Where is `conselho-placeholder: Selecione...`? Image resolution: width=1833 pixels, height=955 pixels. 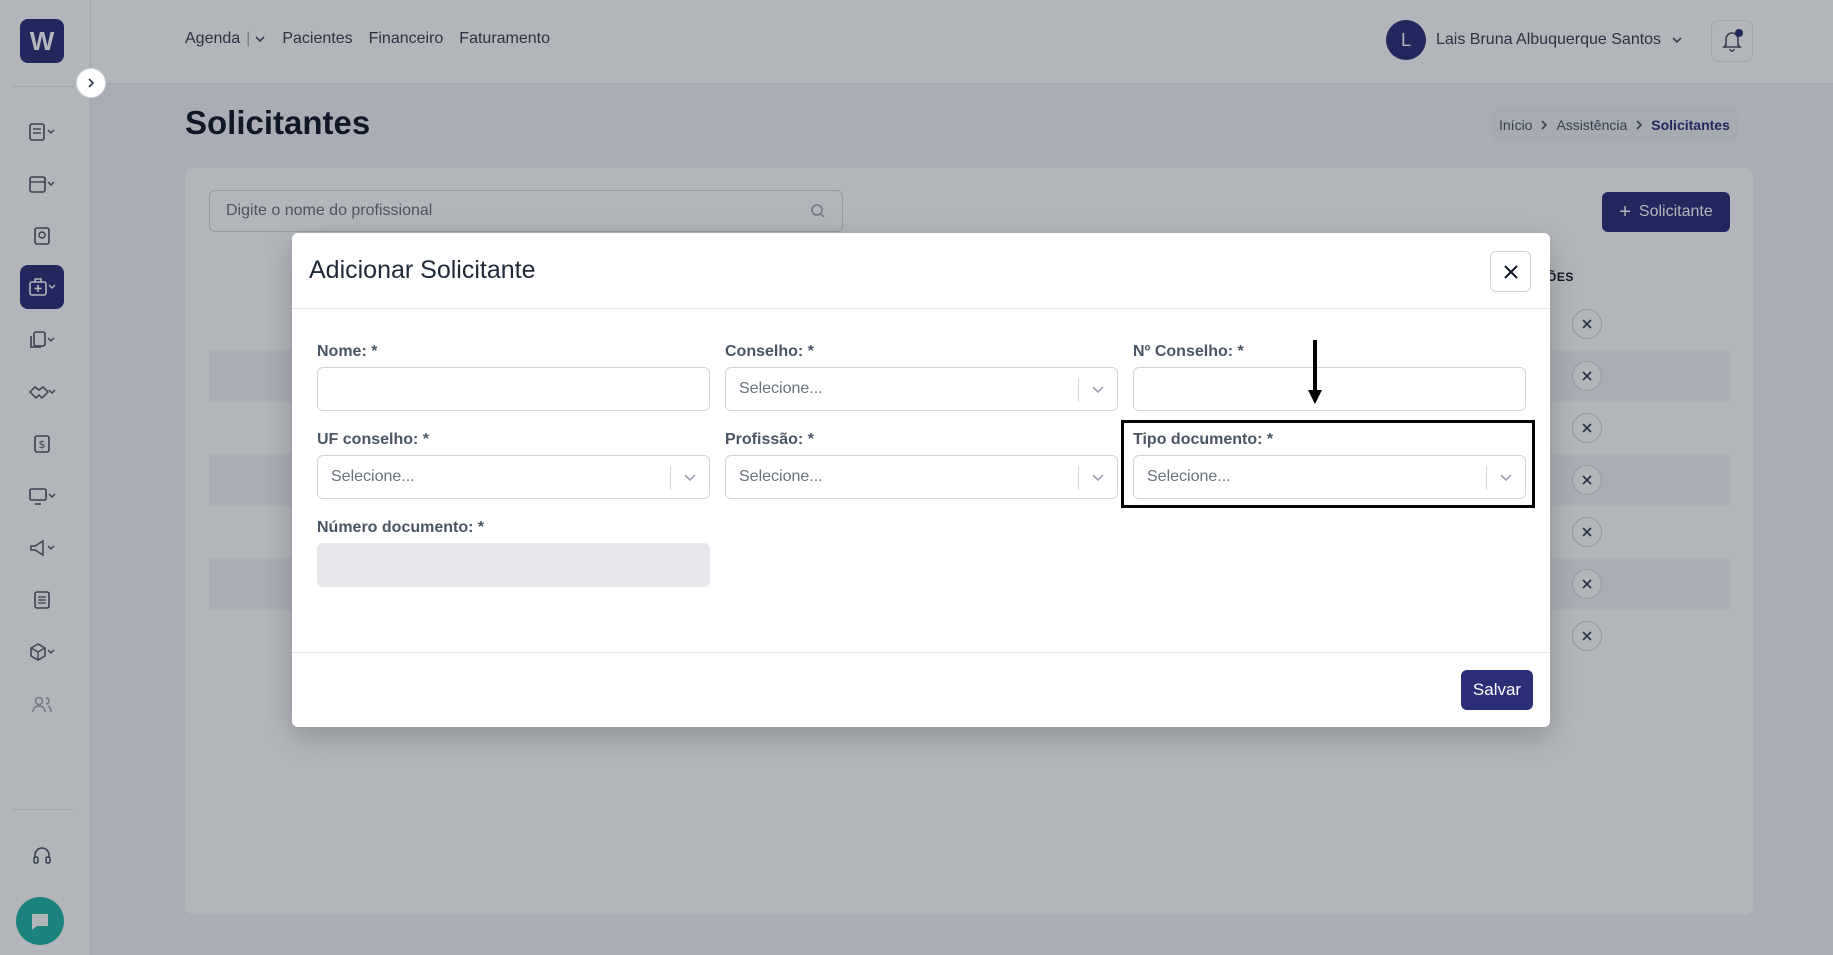 conselho-placeholder: Selecione... is located at coordinates (781, 388).